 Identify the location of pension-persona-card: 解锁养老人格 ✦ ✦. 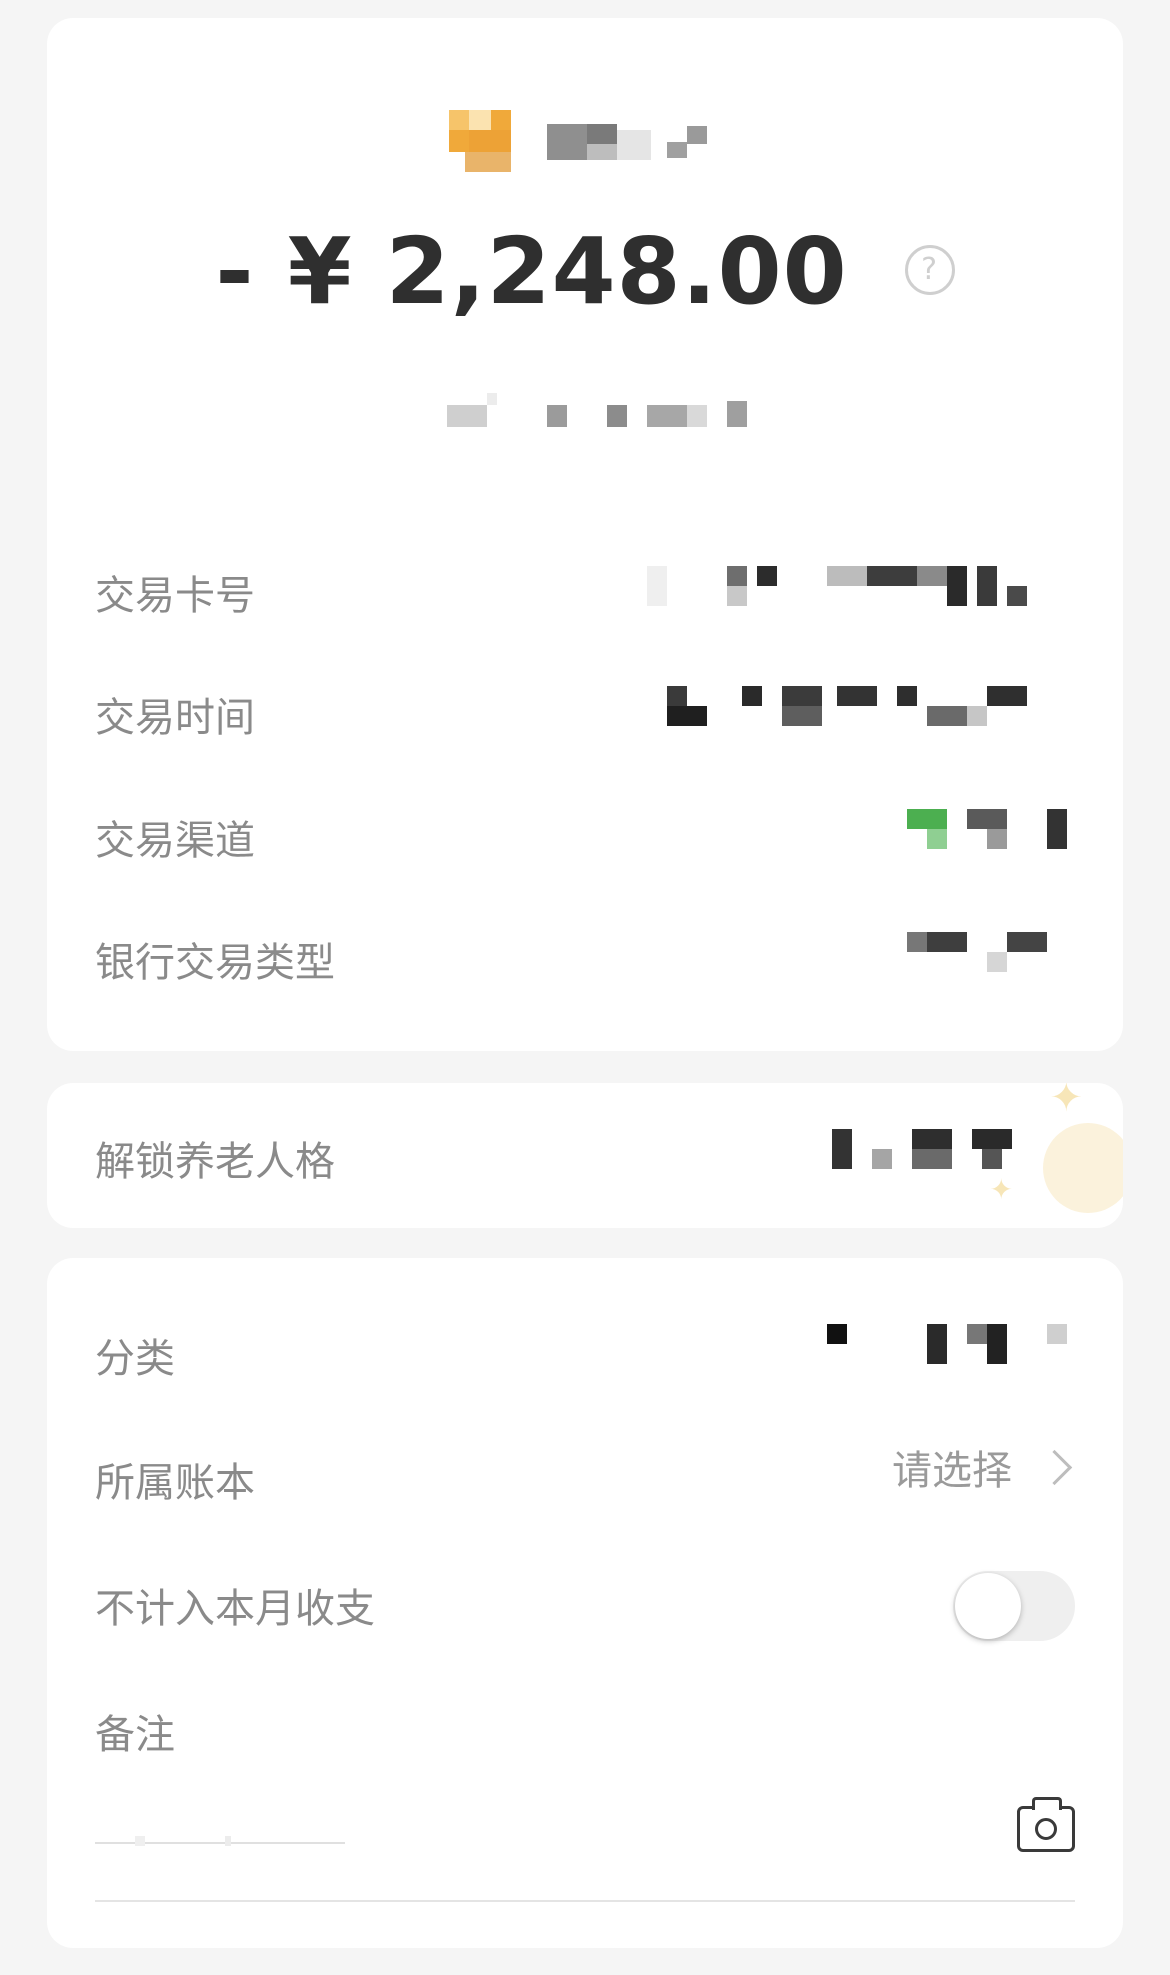
(585, 1155).